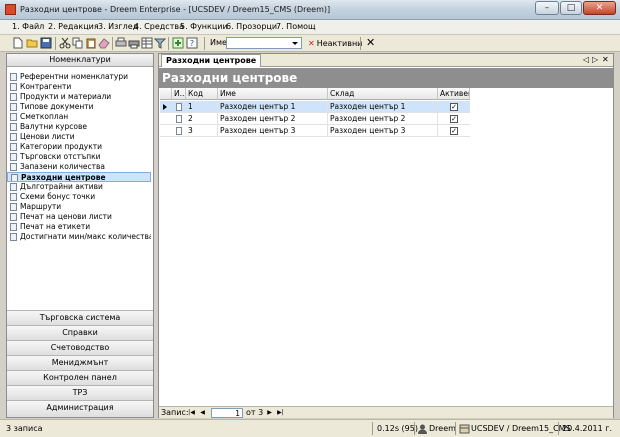 The height and width of the screenshot is (437, 620). Describe the element at coordinates (134, 43) in the screenshot. I see `print-icon` at that location.